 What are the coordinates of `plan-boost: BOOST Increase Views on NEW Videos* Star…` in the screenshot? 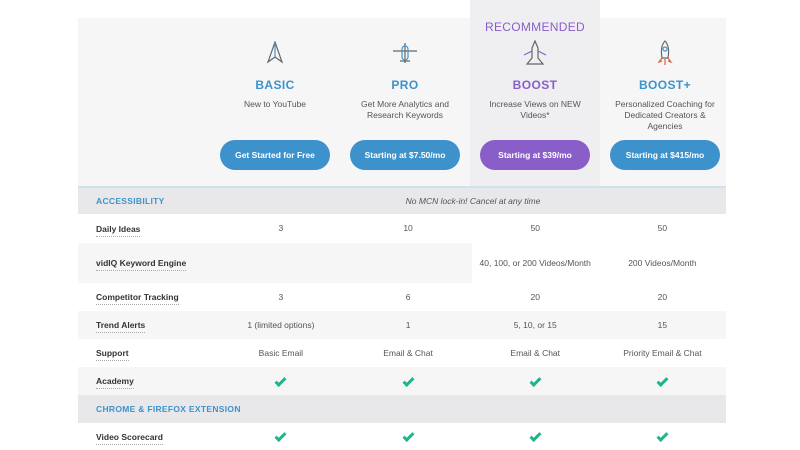 It's located at (535, 105).